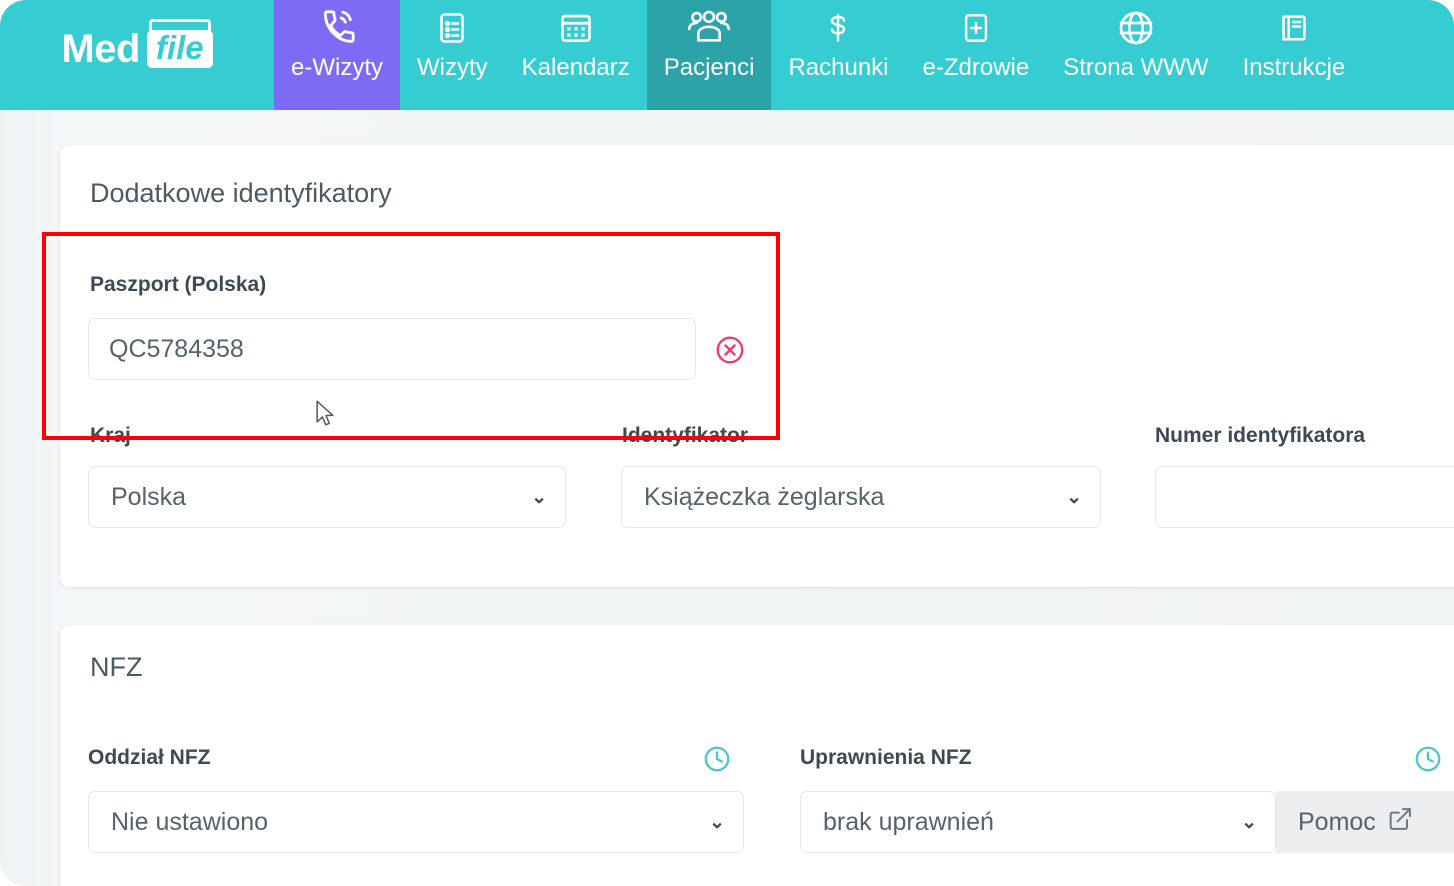  I want to click on nav-item-kalendarz: Kalendarz, so click(576, 55).